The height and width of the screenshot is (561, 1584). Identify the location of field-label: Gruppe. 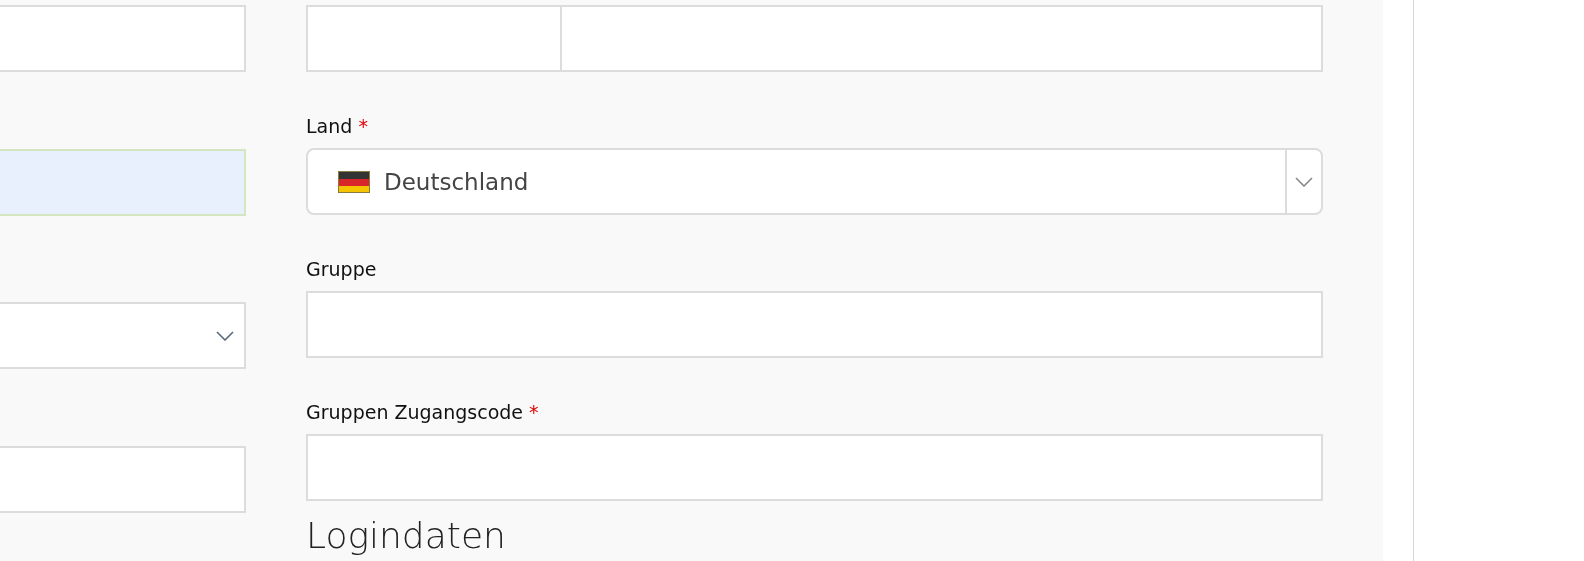
(342, 269).